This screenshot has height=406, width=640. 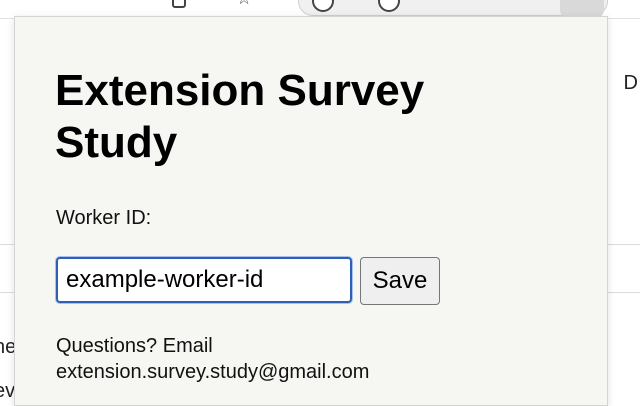 What do you see at coordinates (104, 218) in the screenshot?
I see `worker-id-label: Worker ID:` at bounding box center [104, 218].